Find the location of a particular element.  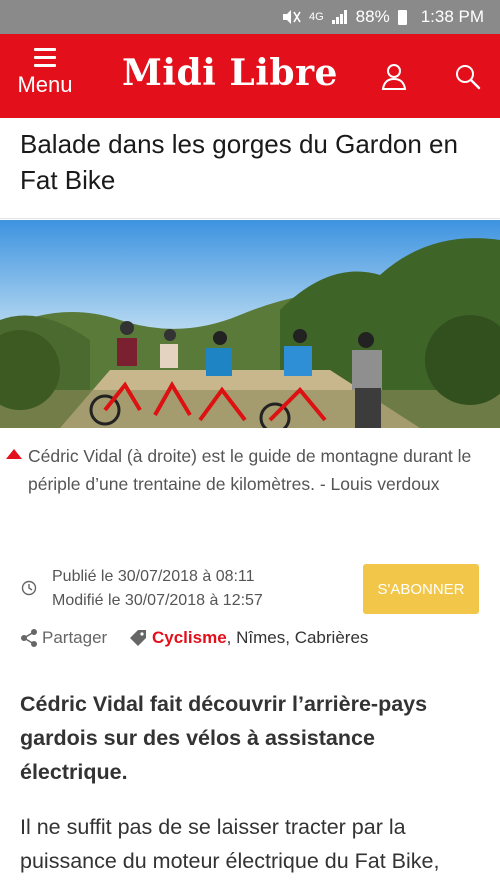

user-icon is located at coordinates (394, 77).